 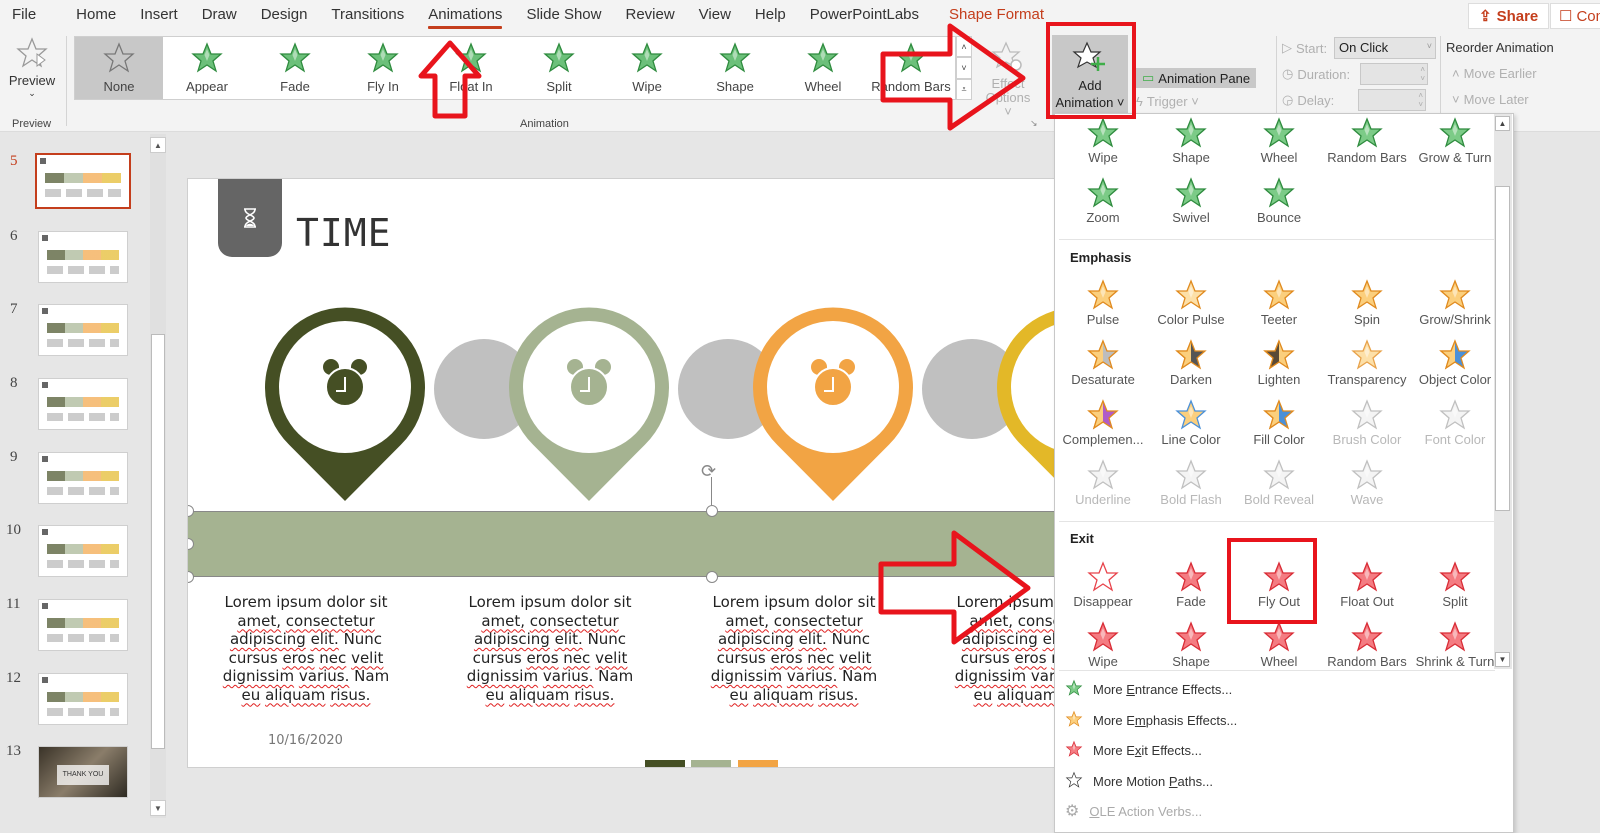 What do you see at coordinates (1494, 73) in the screenshot?
I see `move-earlier-button: ˄ Move Earlier` at bounding box center [1494, 73].